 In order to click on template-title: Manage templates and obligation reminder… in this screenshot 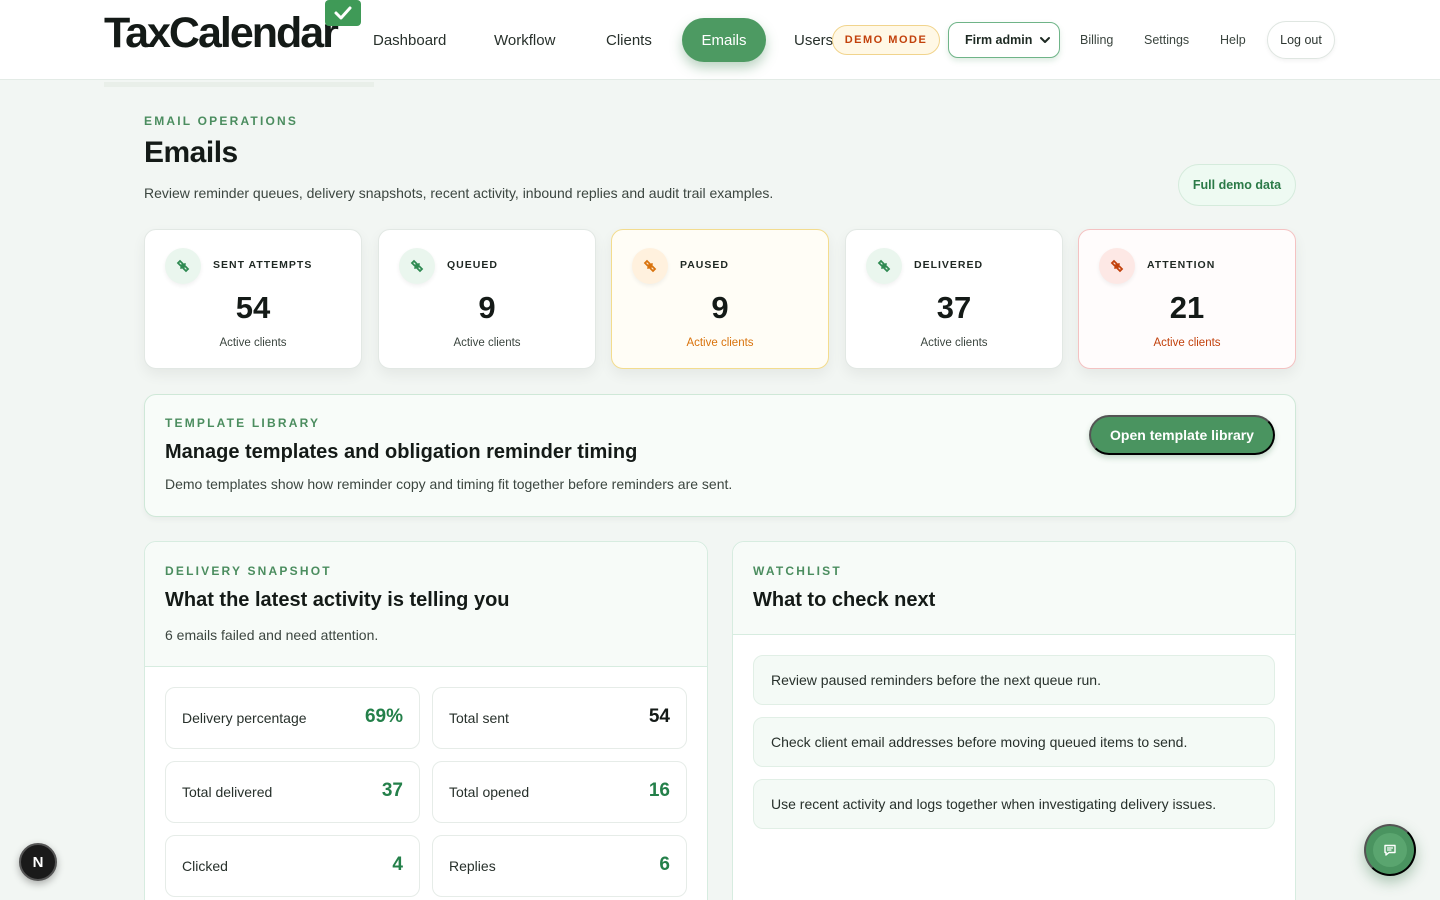, I will do `click(401, 452)`.